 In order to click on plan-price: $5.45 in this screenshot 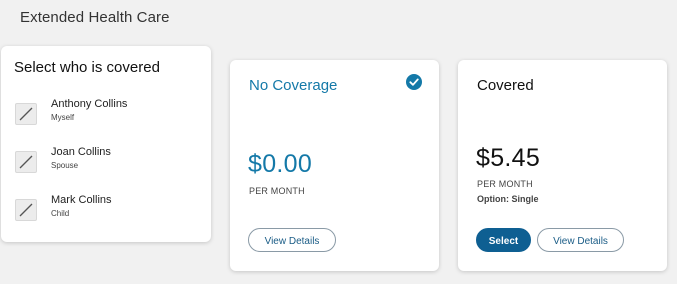, I will do `click(508, 158)`.